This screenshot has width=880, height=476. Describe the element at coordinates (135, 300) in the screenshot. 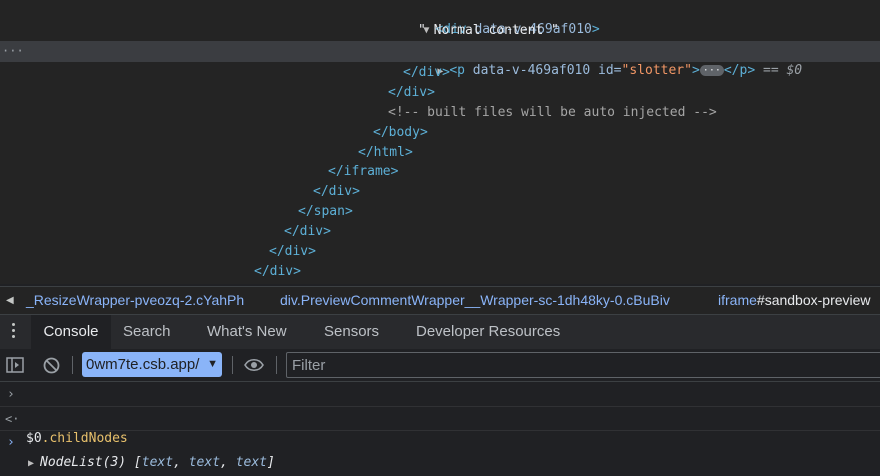

I see `breadcrumb-item: _ResizeWrapper-pveozq-2.cYahPh` at that location.